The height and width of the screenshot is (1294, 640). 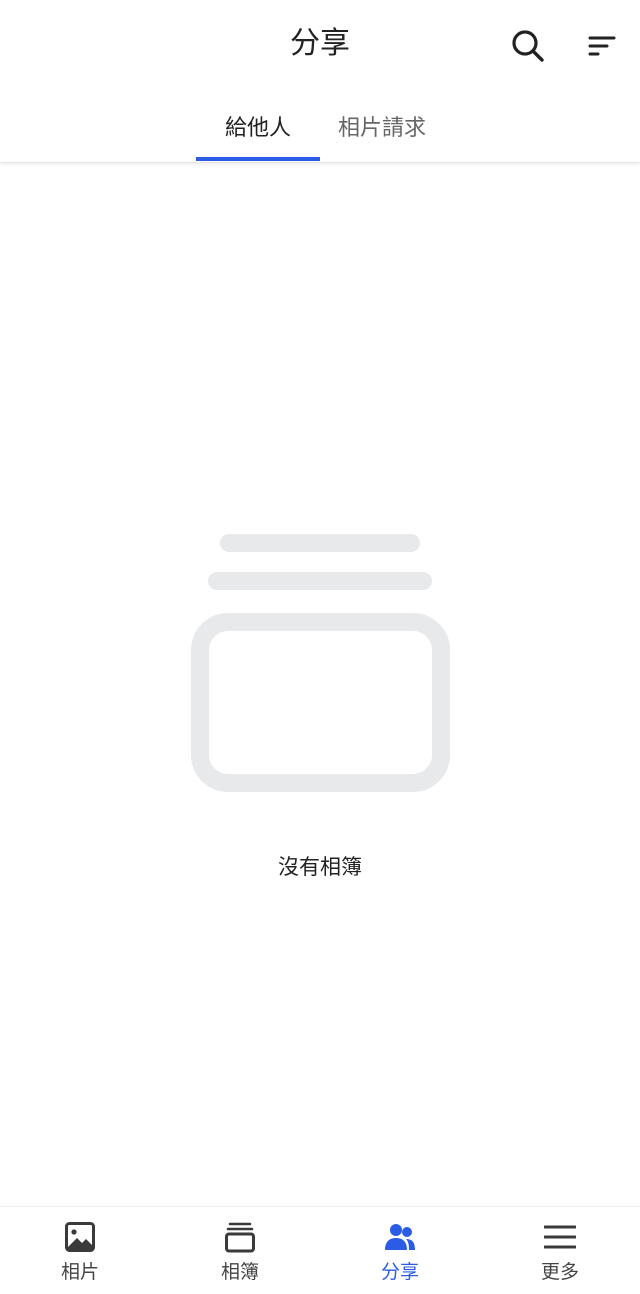 I want to click on nav-item-more: 更多, so click(x=560, y=1250).